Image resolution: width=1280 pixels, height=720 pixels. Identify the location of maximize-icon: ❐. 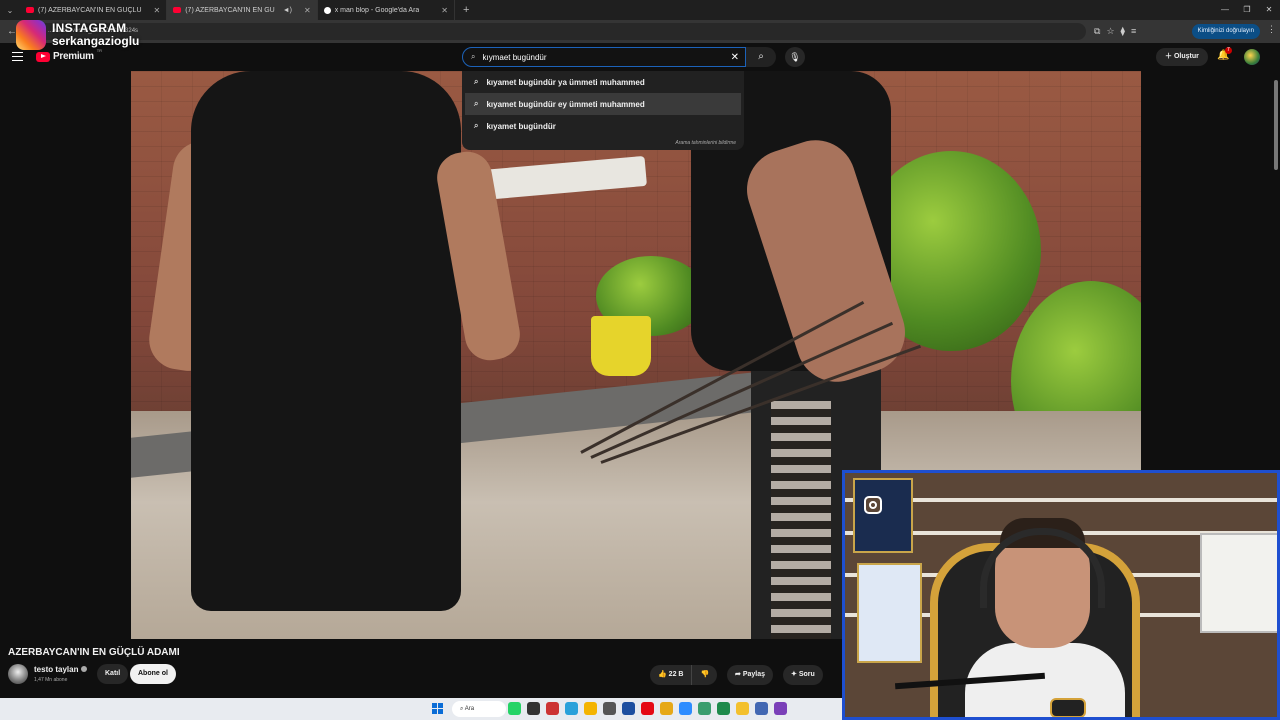
(1247, 10).